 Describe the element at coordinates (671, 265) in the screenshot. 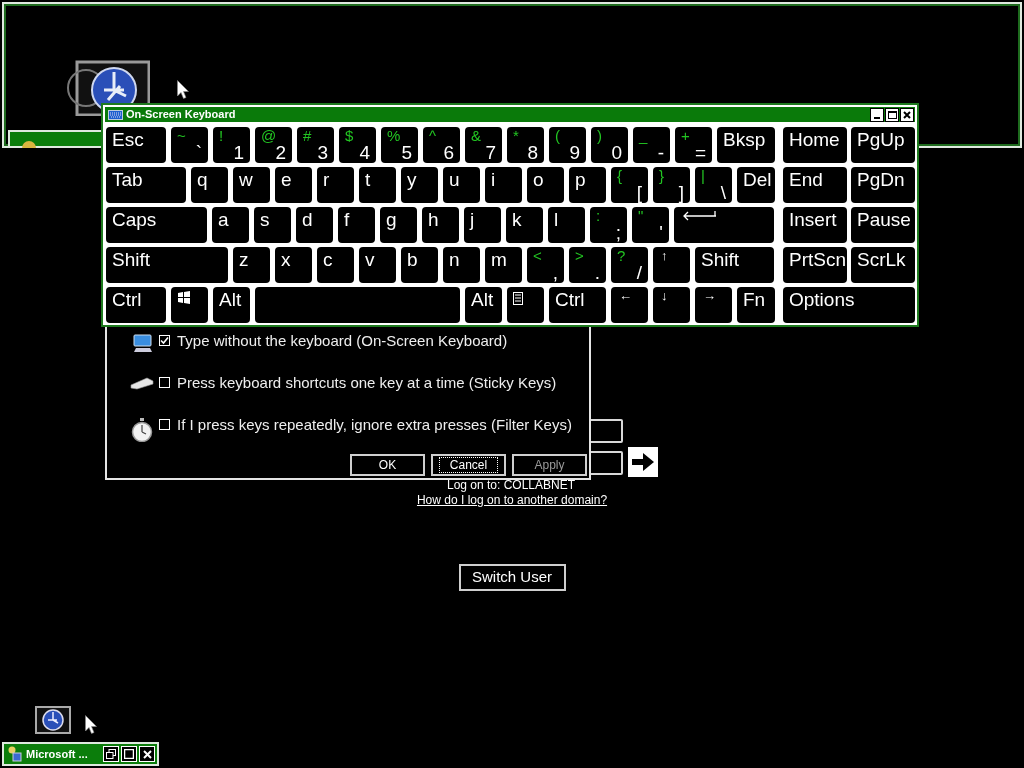

I see `keyboard-key: ↑` at that location.